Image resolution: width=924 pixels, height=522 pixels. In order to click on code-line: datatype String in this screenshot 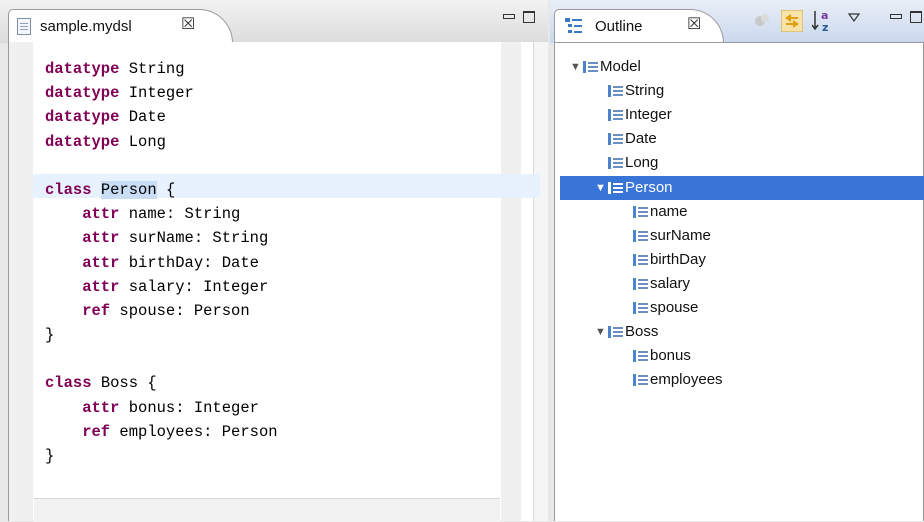, I will do `click(161, 69)`.